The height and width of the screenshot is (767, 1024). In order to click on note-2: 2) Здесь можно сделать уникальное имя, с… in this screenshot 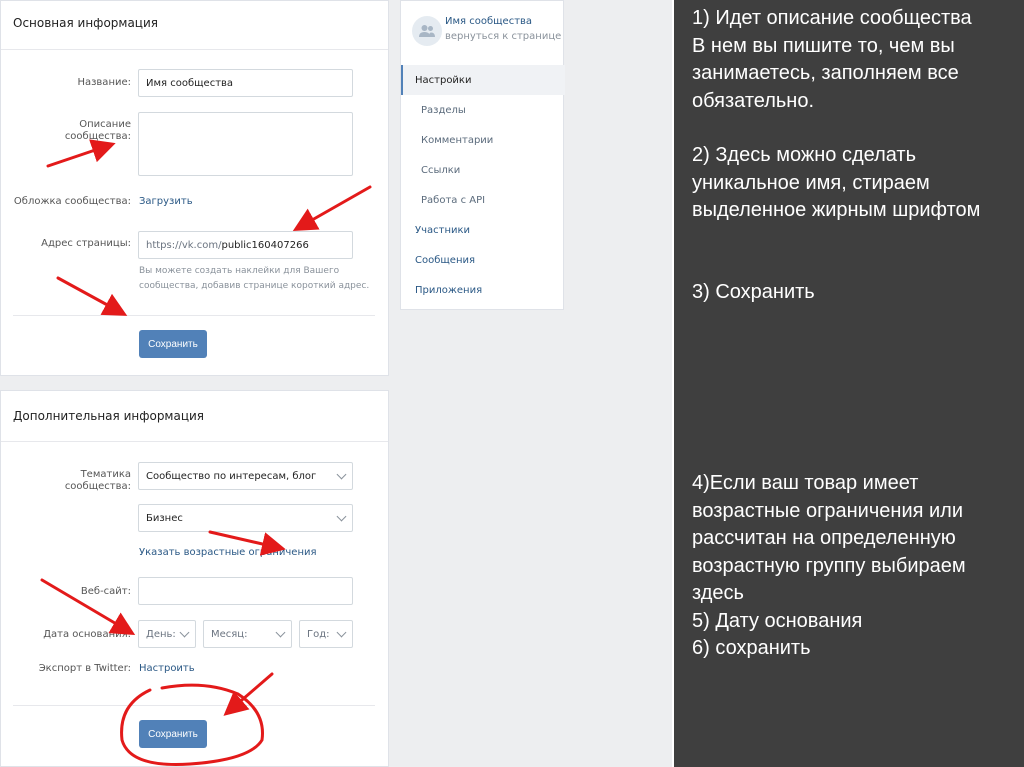, I will do `click(836, 182)`.